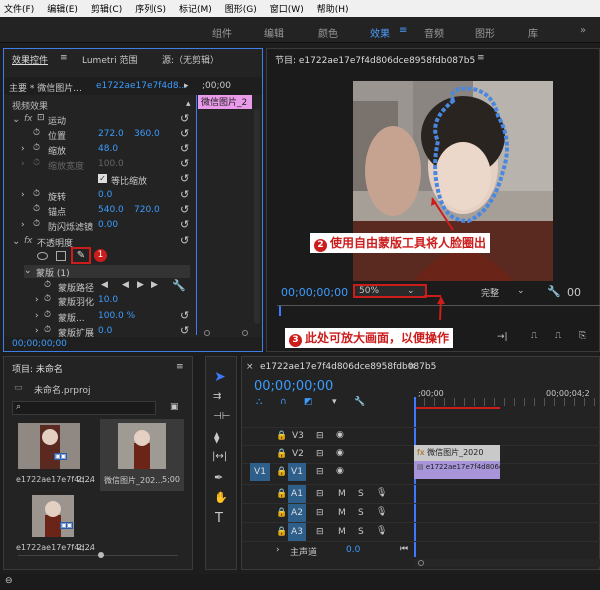 The image size is (600, 590). Describe the element at coordinates (297, 513) in the screenshot. I see `track-label-a2: A2` at that location.